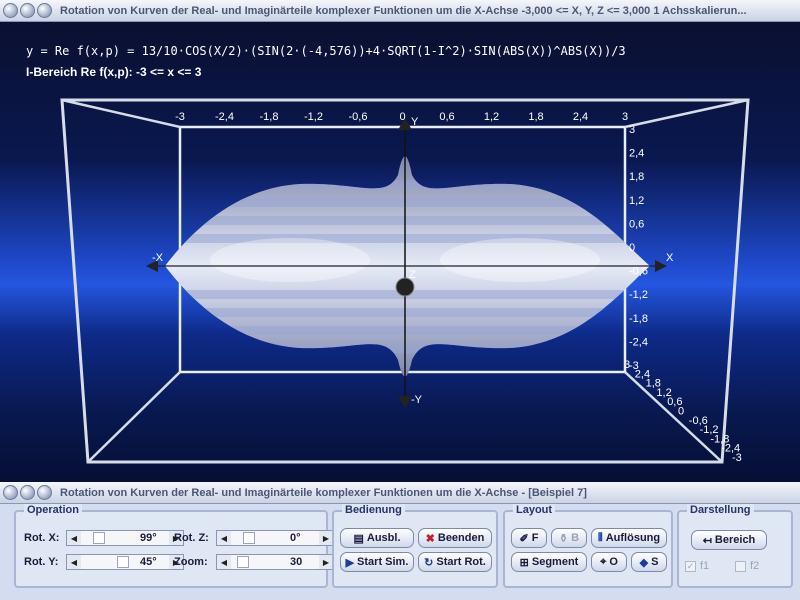  I want to click on right-tick-label: 1,2, so click(636, 201).